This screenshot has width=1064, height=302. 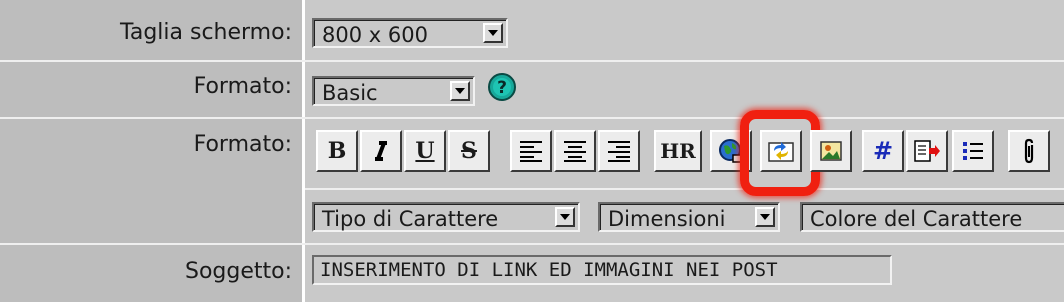 I want to click on align-left-icon, so click(x=531, y=151).